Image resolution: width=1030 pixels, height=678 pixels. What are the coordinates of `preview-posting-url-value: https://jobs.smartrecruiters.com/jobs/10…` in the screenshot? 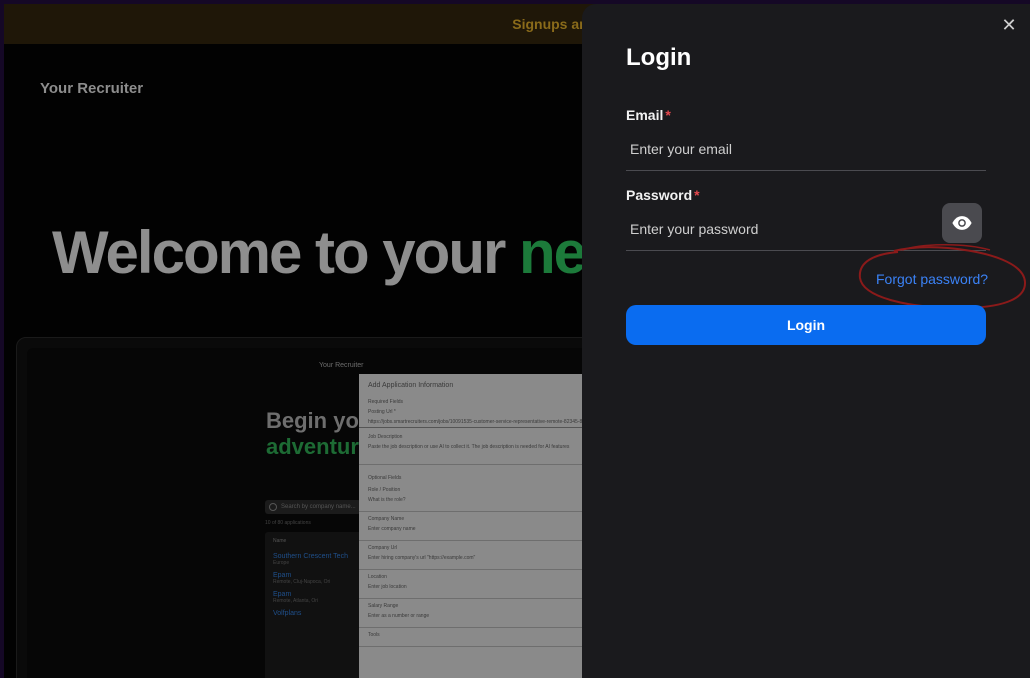 It's located at (479, 422).